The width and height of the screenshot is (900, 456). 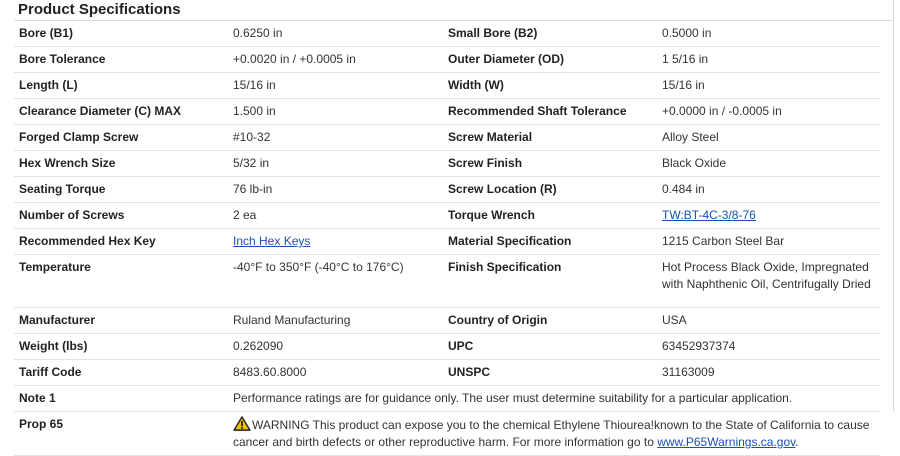 I want to click on spec-value: Ruland Manufacturing, so click(x=335, y=320).